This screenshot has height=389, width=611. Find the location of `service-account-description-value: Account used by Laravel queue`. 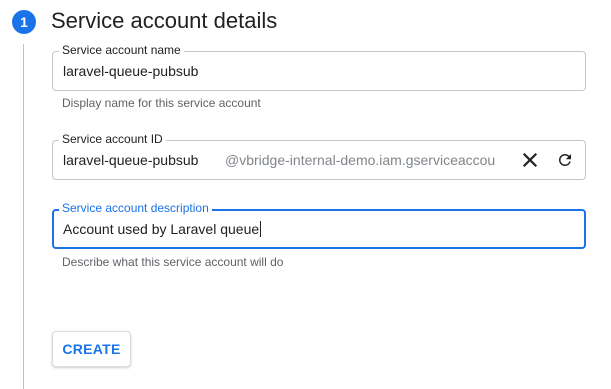

service-account-description-value: Account used by Laravel queue is located at coordinates (161, 229).